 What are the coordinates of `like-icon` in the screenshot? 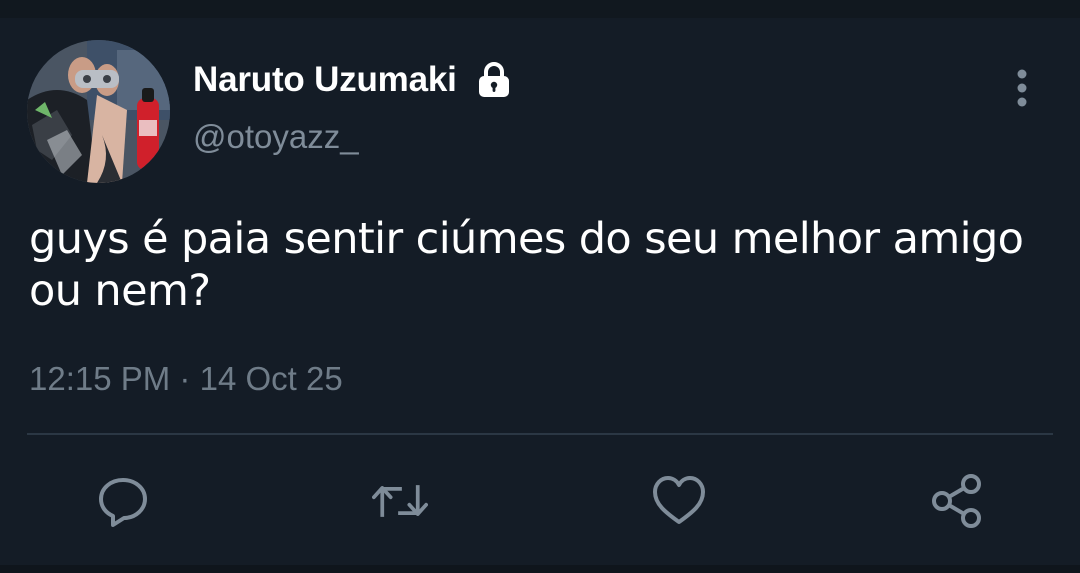 It's located at (679, 500).